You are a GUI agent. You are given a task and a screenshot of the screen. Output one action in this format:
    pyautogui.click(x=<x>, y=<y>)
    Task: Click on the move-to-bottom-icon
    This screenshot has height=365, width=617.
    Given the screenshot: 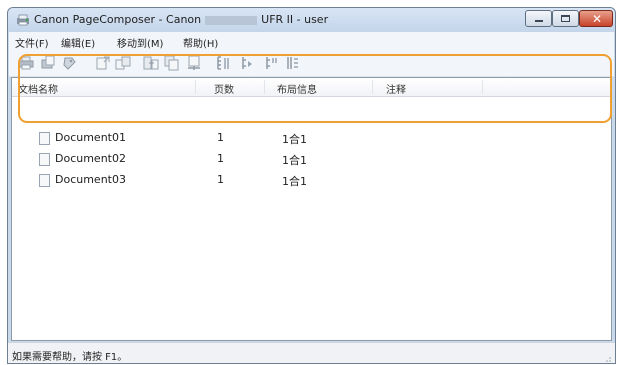 What is the action you would take?
    pyautogui.click(x=292, y=63)
    